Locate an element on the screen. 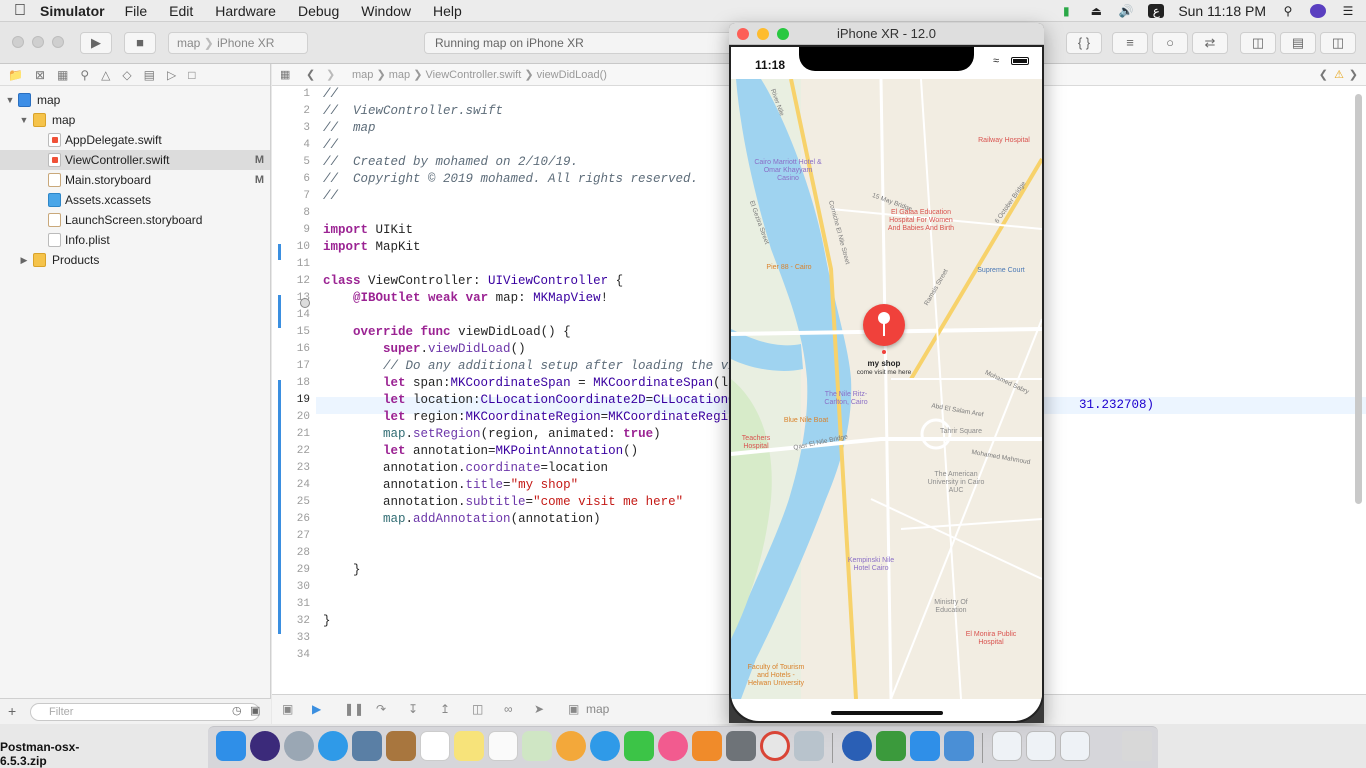 This screenshot has width=1366, height=768. breadcrumb-method: viewDidLoad() is located at coordinates (572, 75).